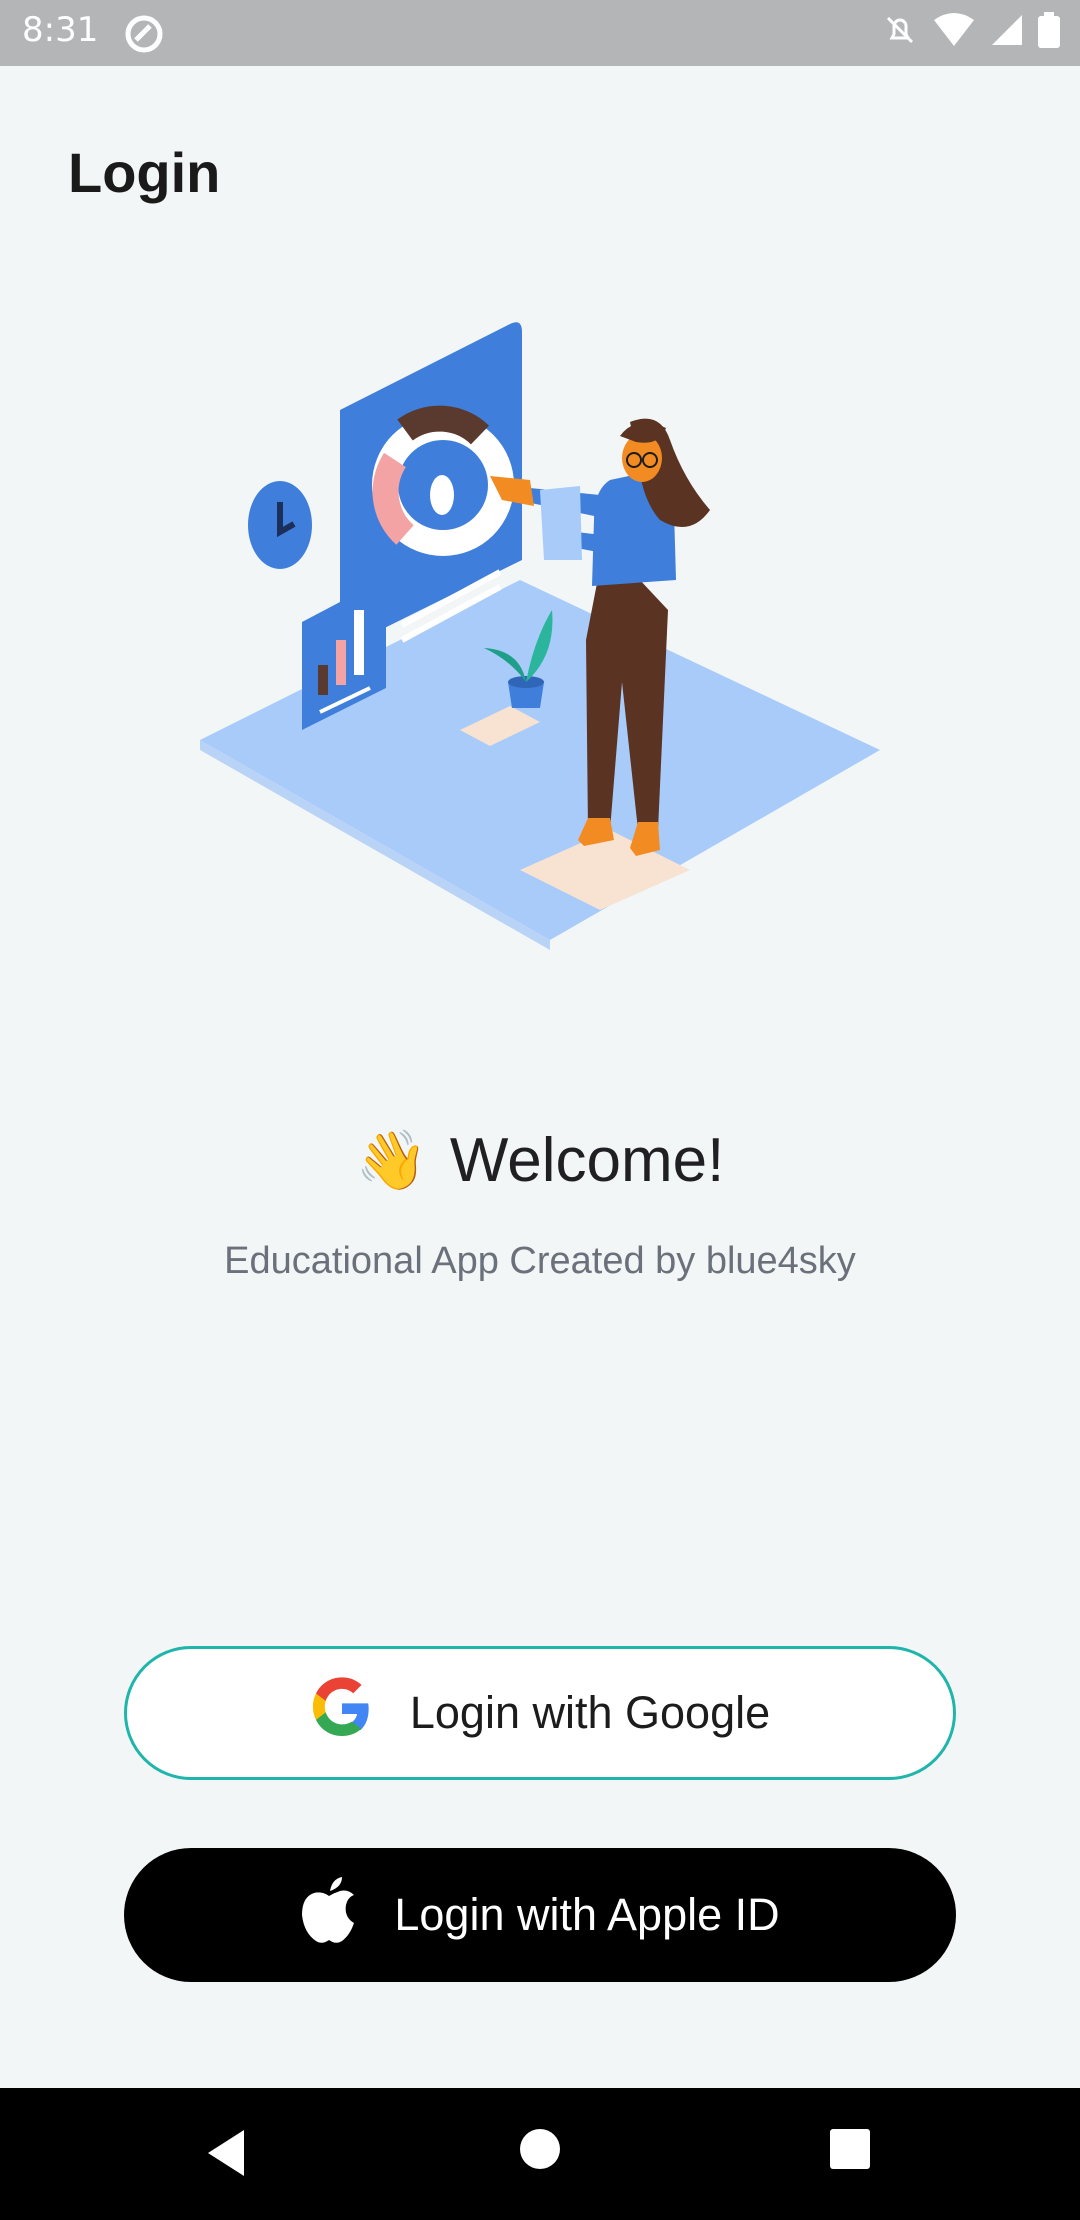 This screenshot has height=2220, width=1080. What do you see at coordinates (329, 1915) in the screenshot?
I see `apple-icon` at bounding box center [329, 1915].